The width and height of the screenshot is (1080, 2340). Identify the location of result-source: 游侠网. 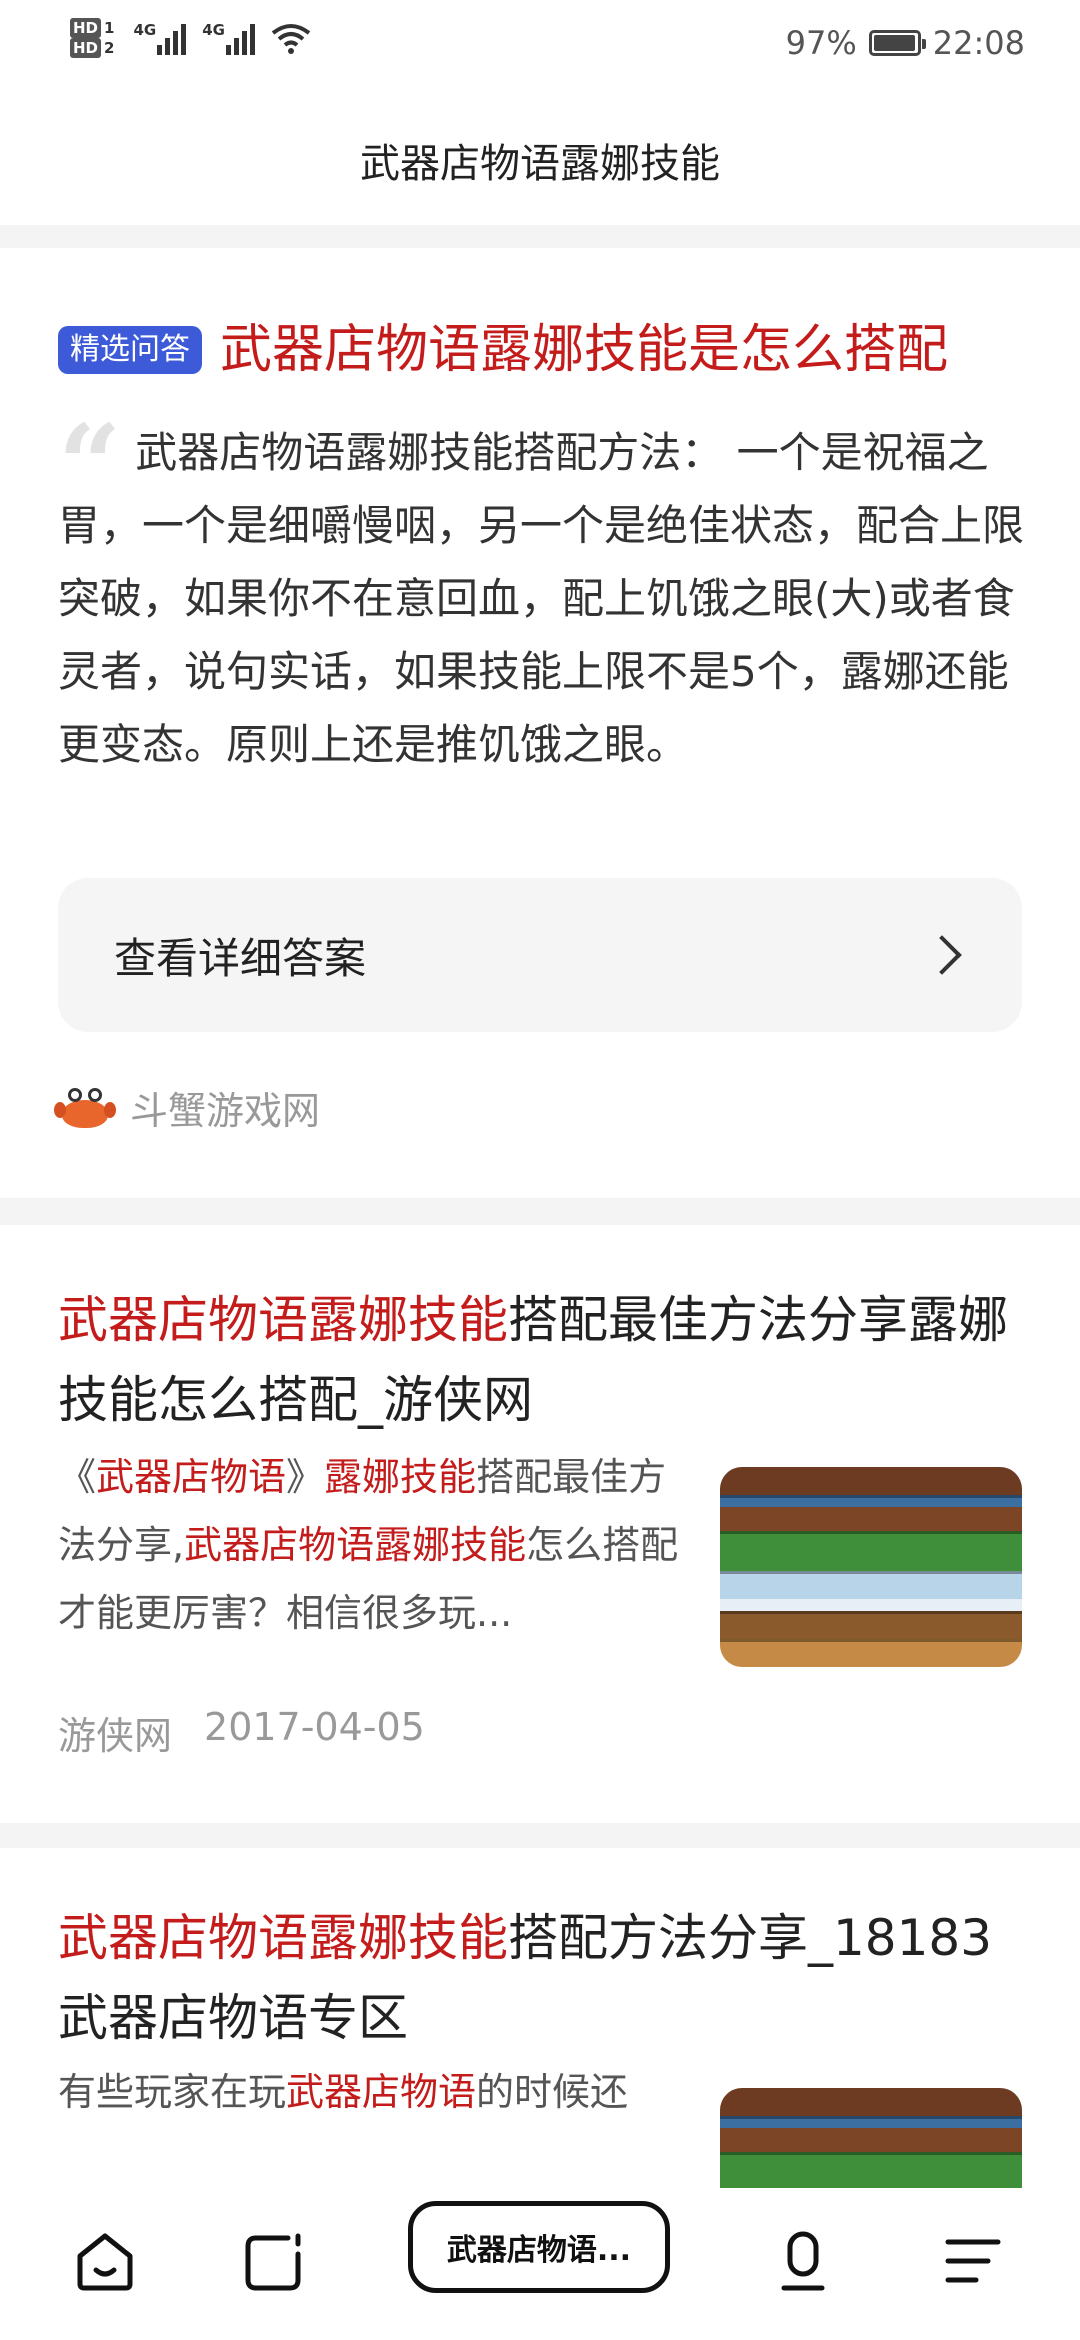
(115, 1736).